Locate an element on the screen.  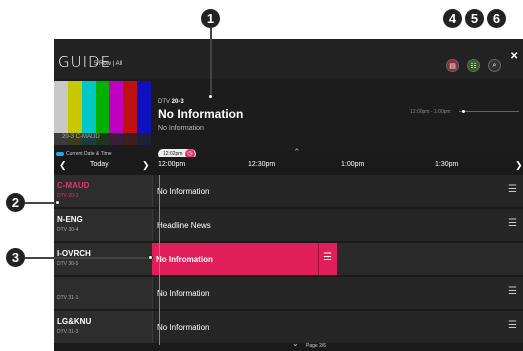
channel-row: I-OVRCH DTV 30-5 No Infromation ☰ is located at coordinates (288, 259).